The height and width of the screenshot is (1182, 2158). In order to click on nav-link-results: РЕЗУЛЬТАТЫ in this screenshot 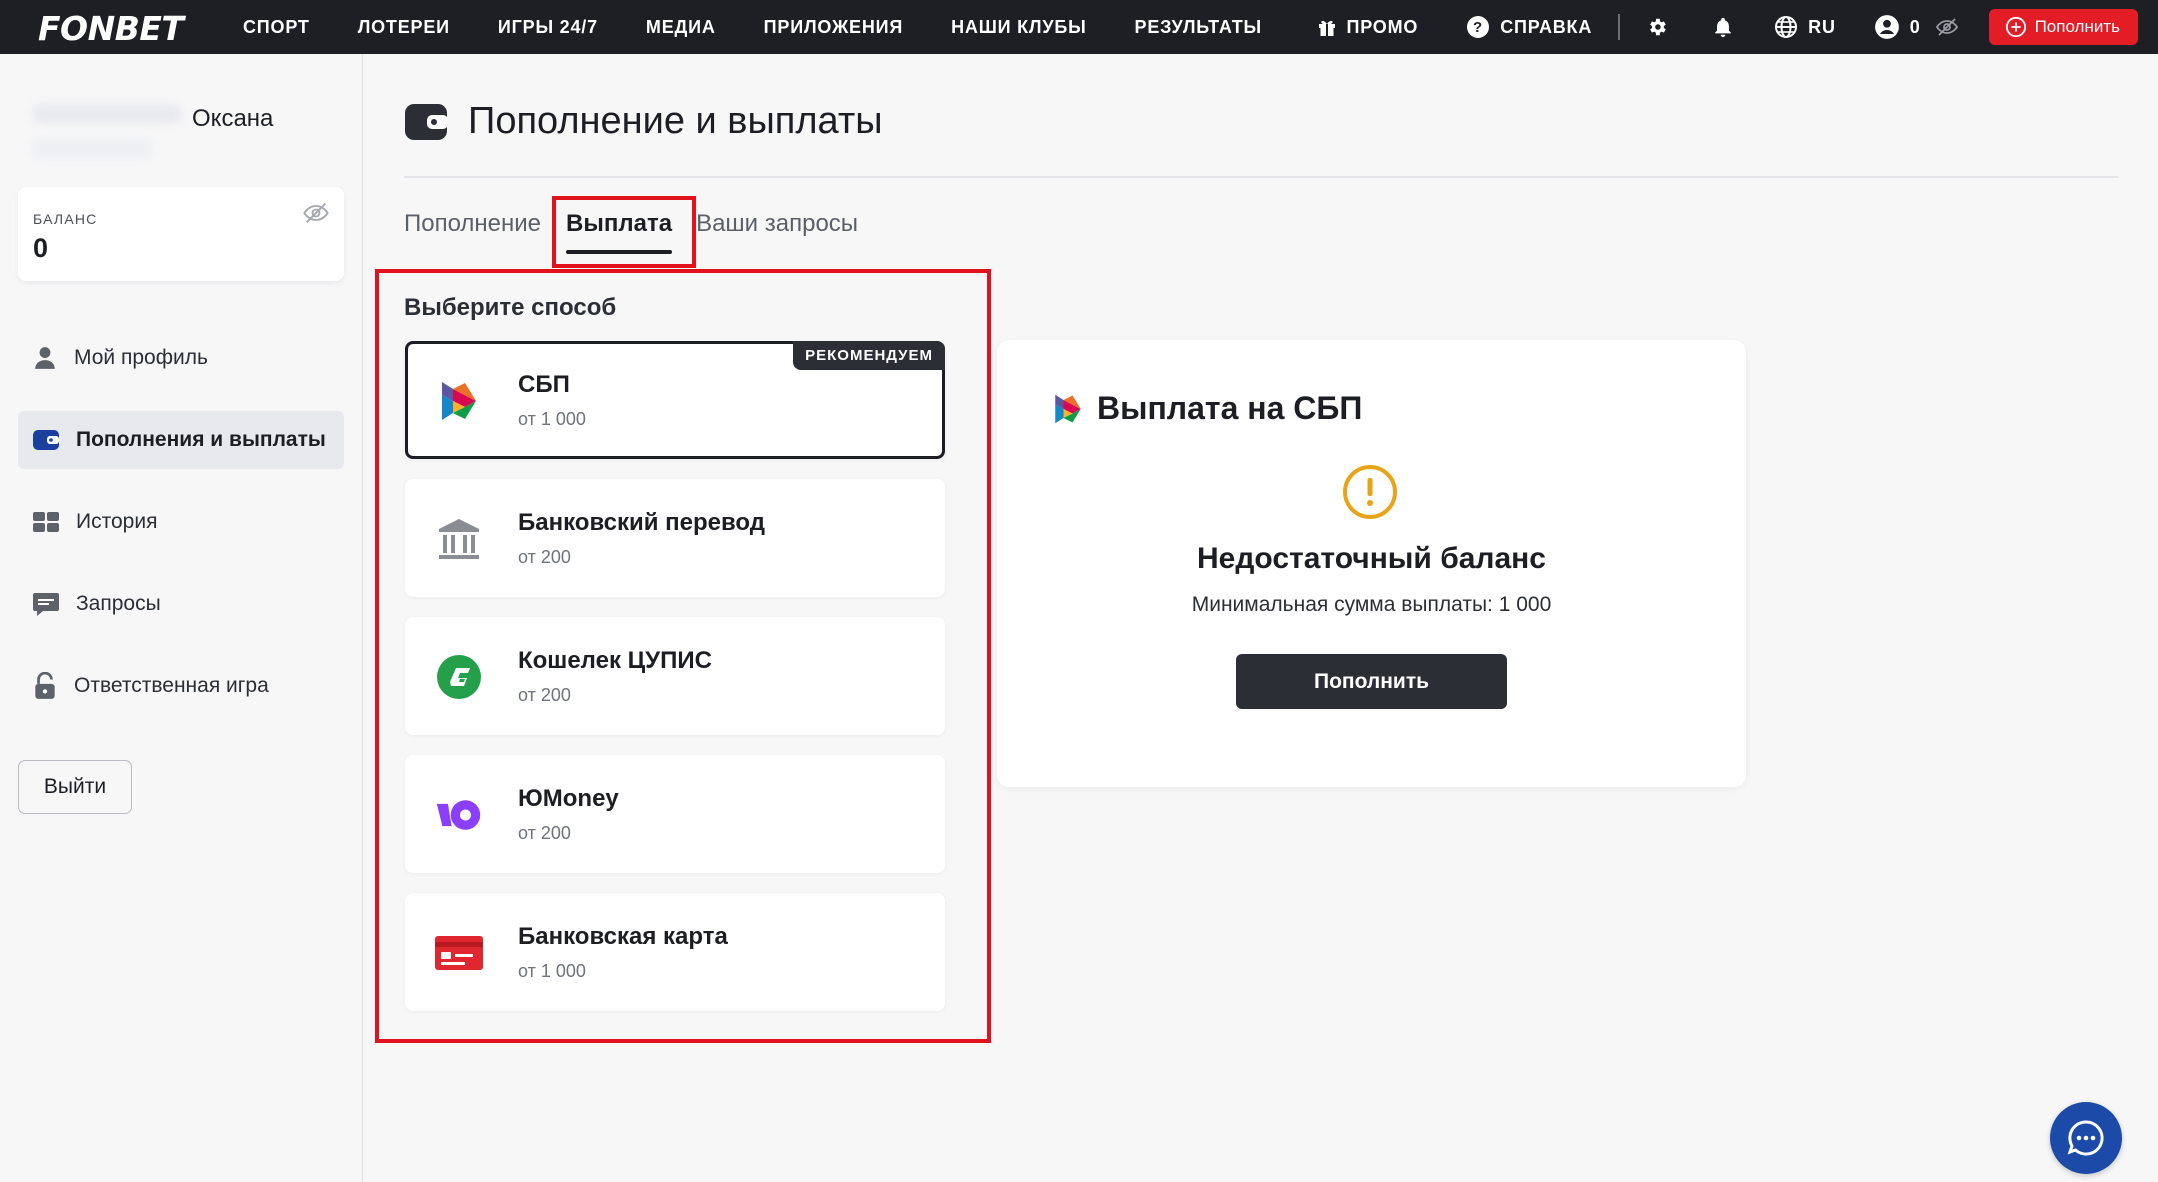, I will do `click(1198, 27)`.